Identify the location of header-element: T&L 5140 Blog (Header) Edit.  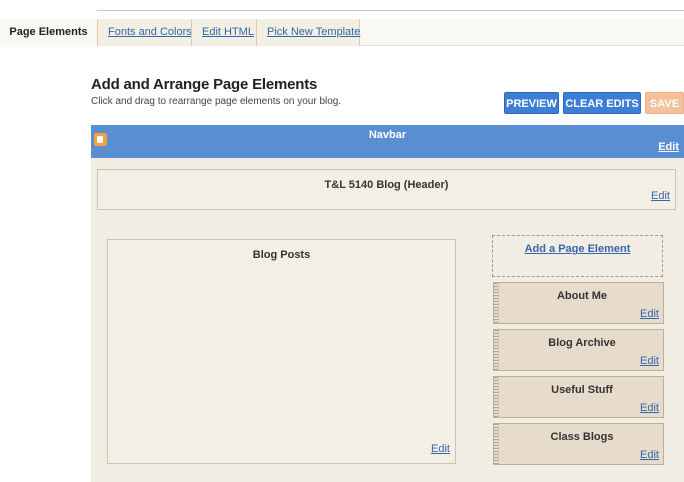
(386, 189).